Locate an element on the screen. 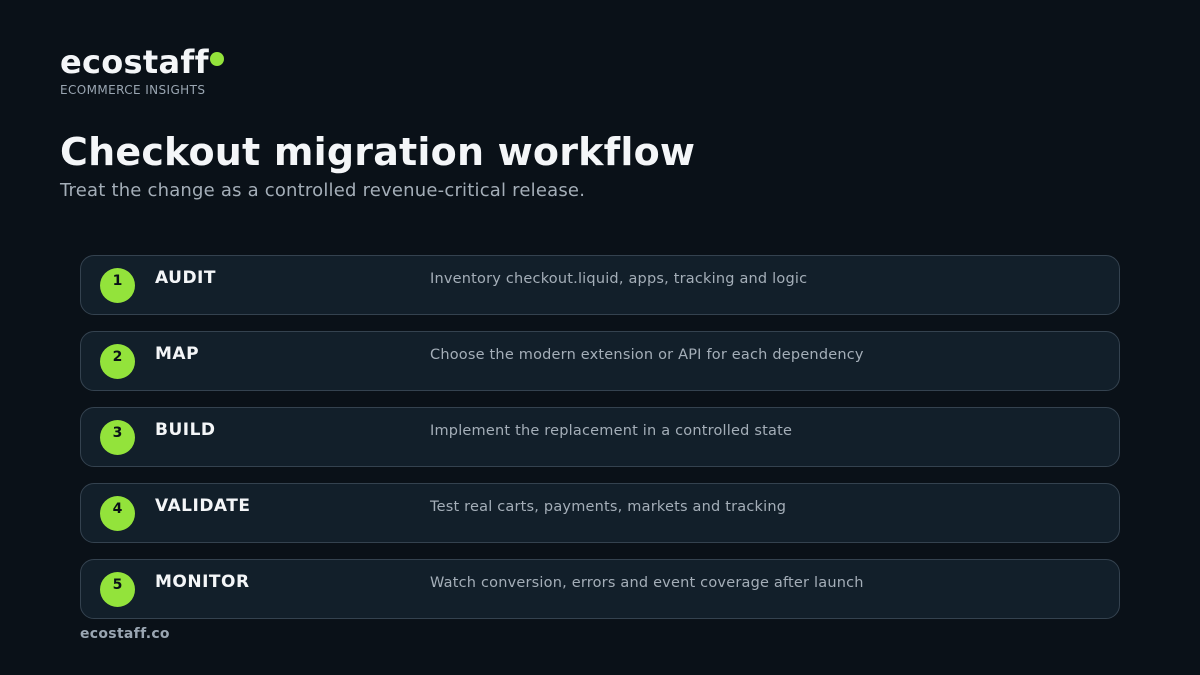  step-title: BUILD is located at coordinates (185, 430).